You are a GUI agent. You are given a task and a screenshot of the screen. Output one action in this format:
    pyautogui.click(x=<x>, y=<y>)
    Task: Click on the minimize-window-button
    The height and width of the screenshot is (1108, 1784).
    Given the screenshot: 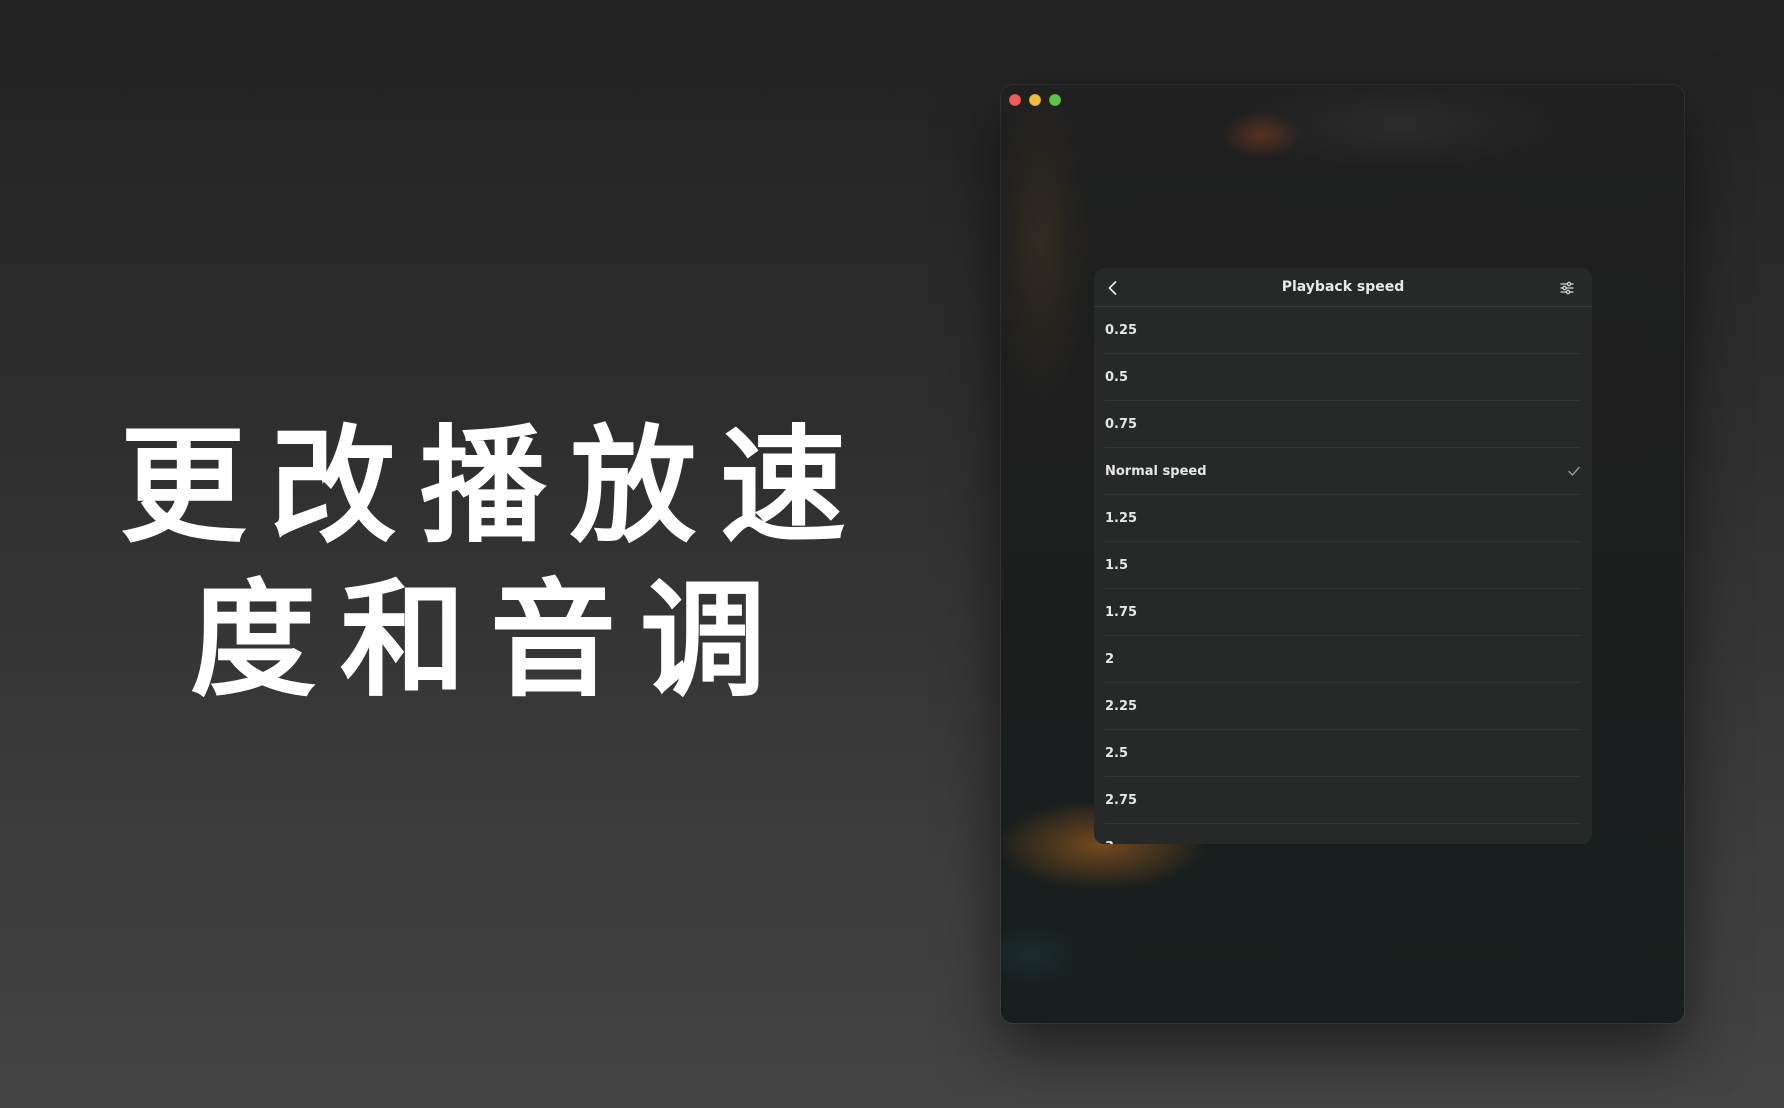 What is the action you would take?
    pyautogui.click(x=1035, y=100)
    